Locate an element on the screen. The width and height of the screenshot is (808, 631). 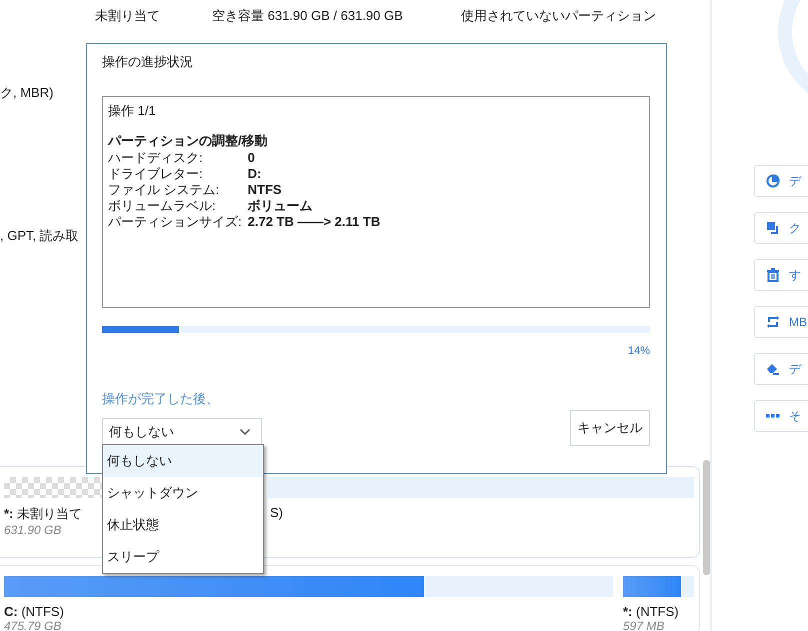
dialog-title: 操作の進捗状況 is located at coordinates (148, 62).